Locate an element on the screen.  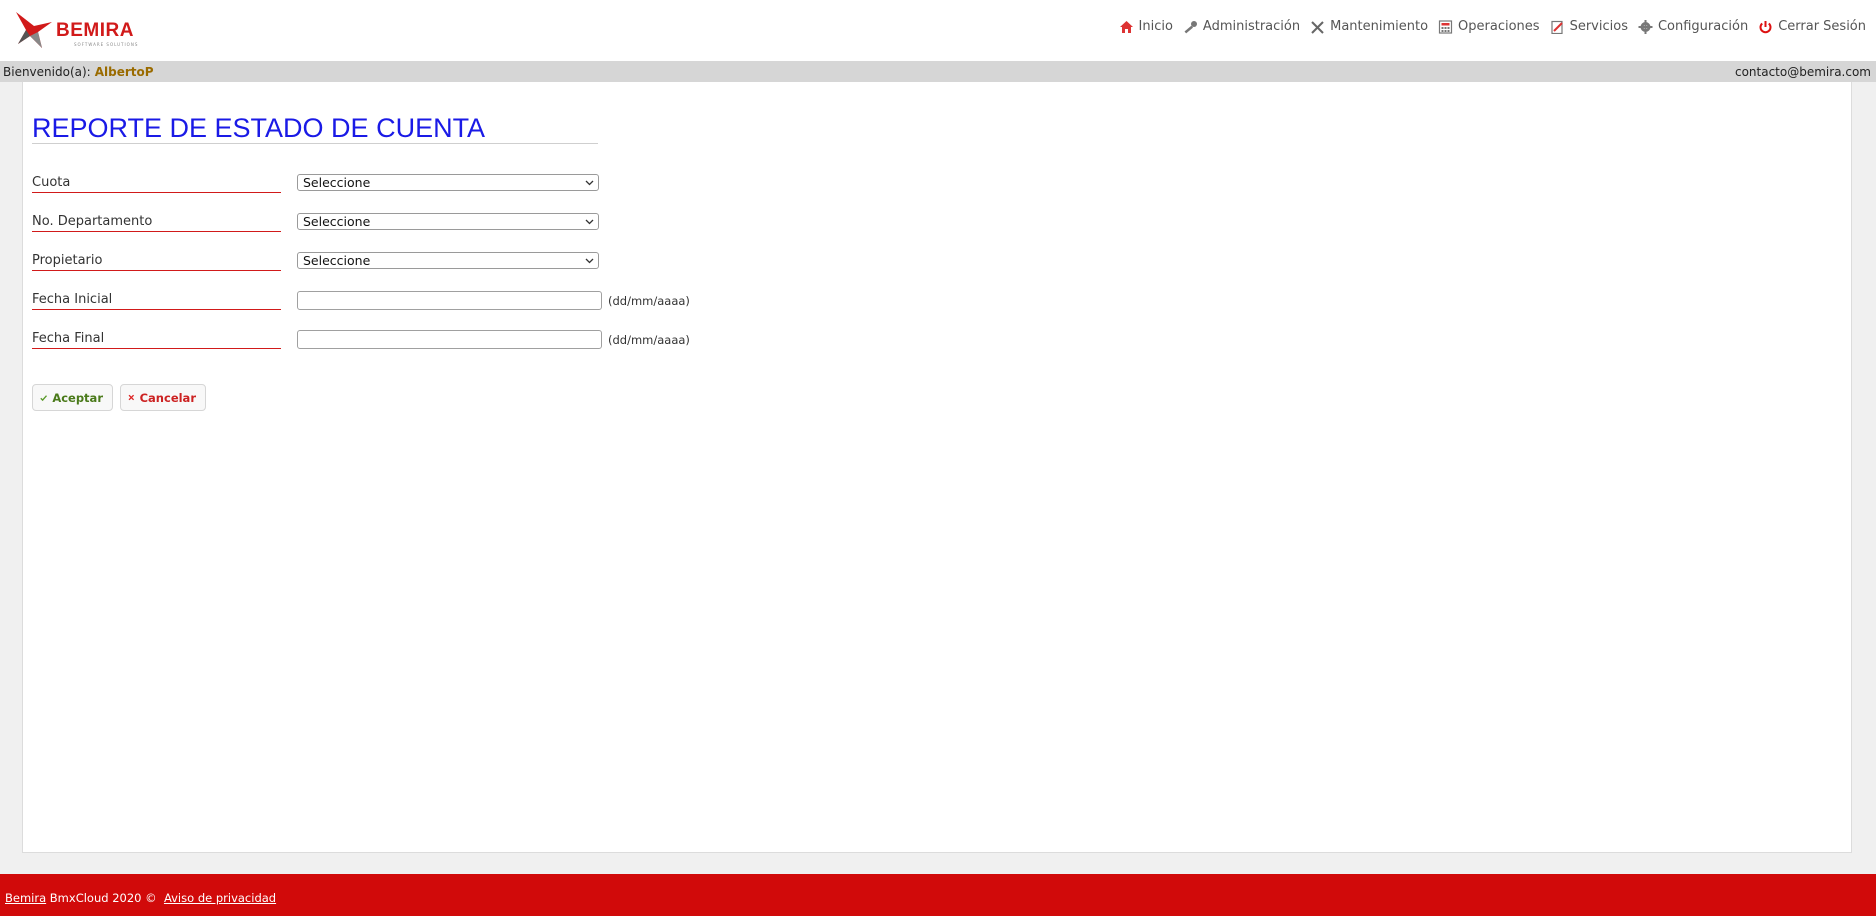
departamento-label: No. Departamento is located at coordinates (156, 223).